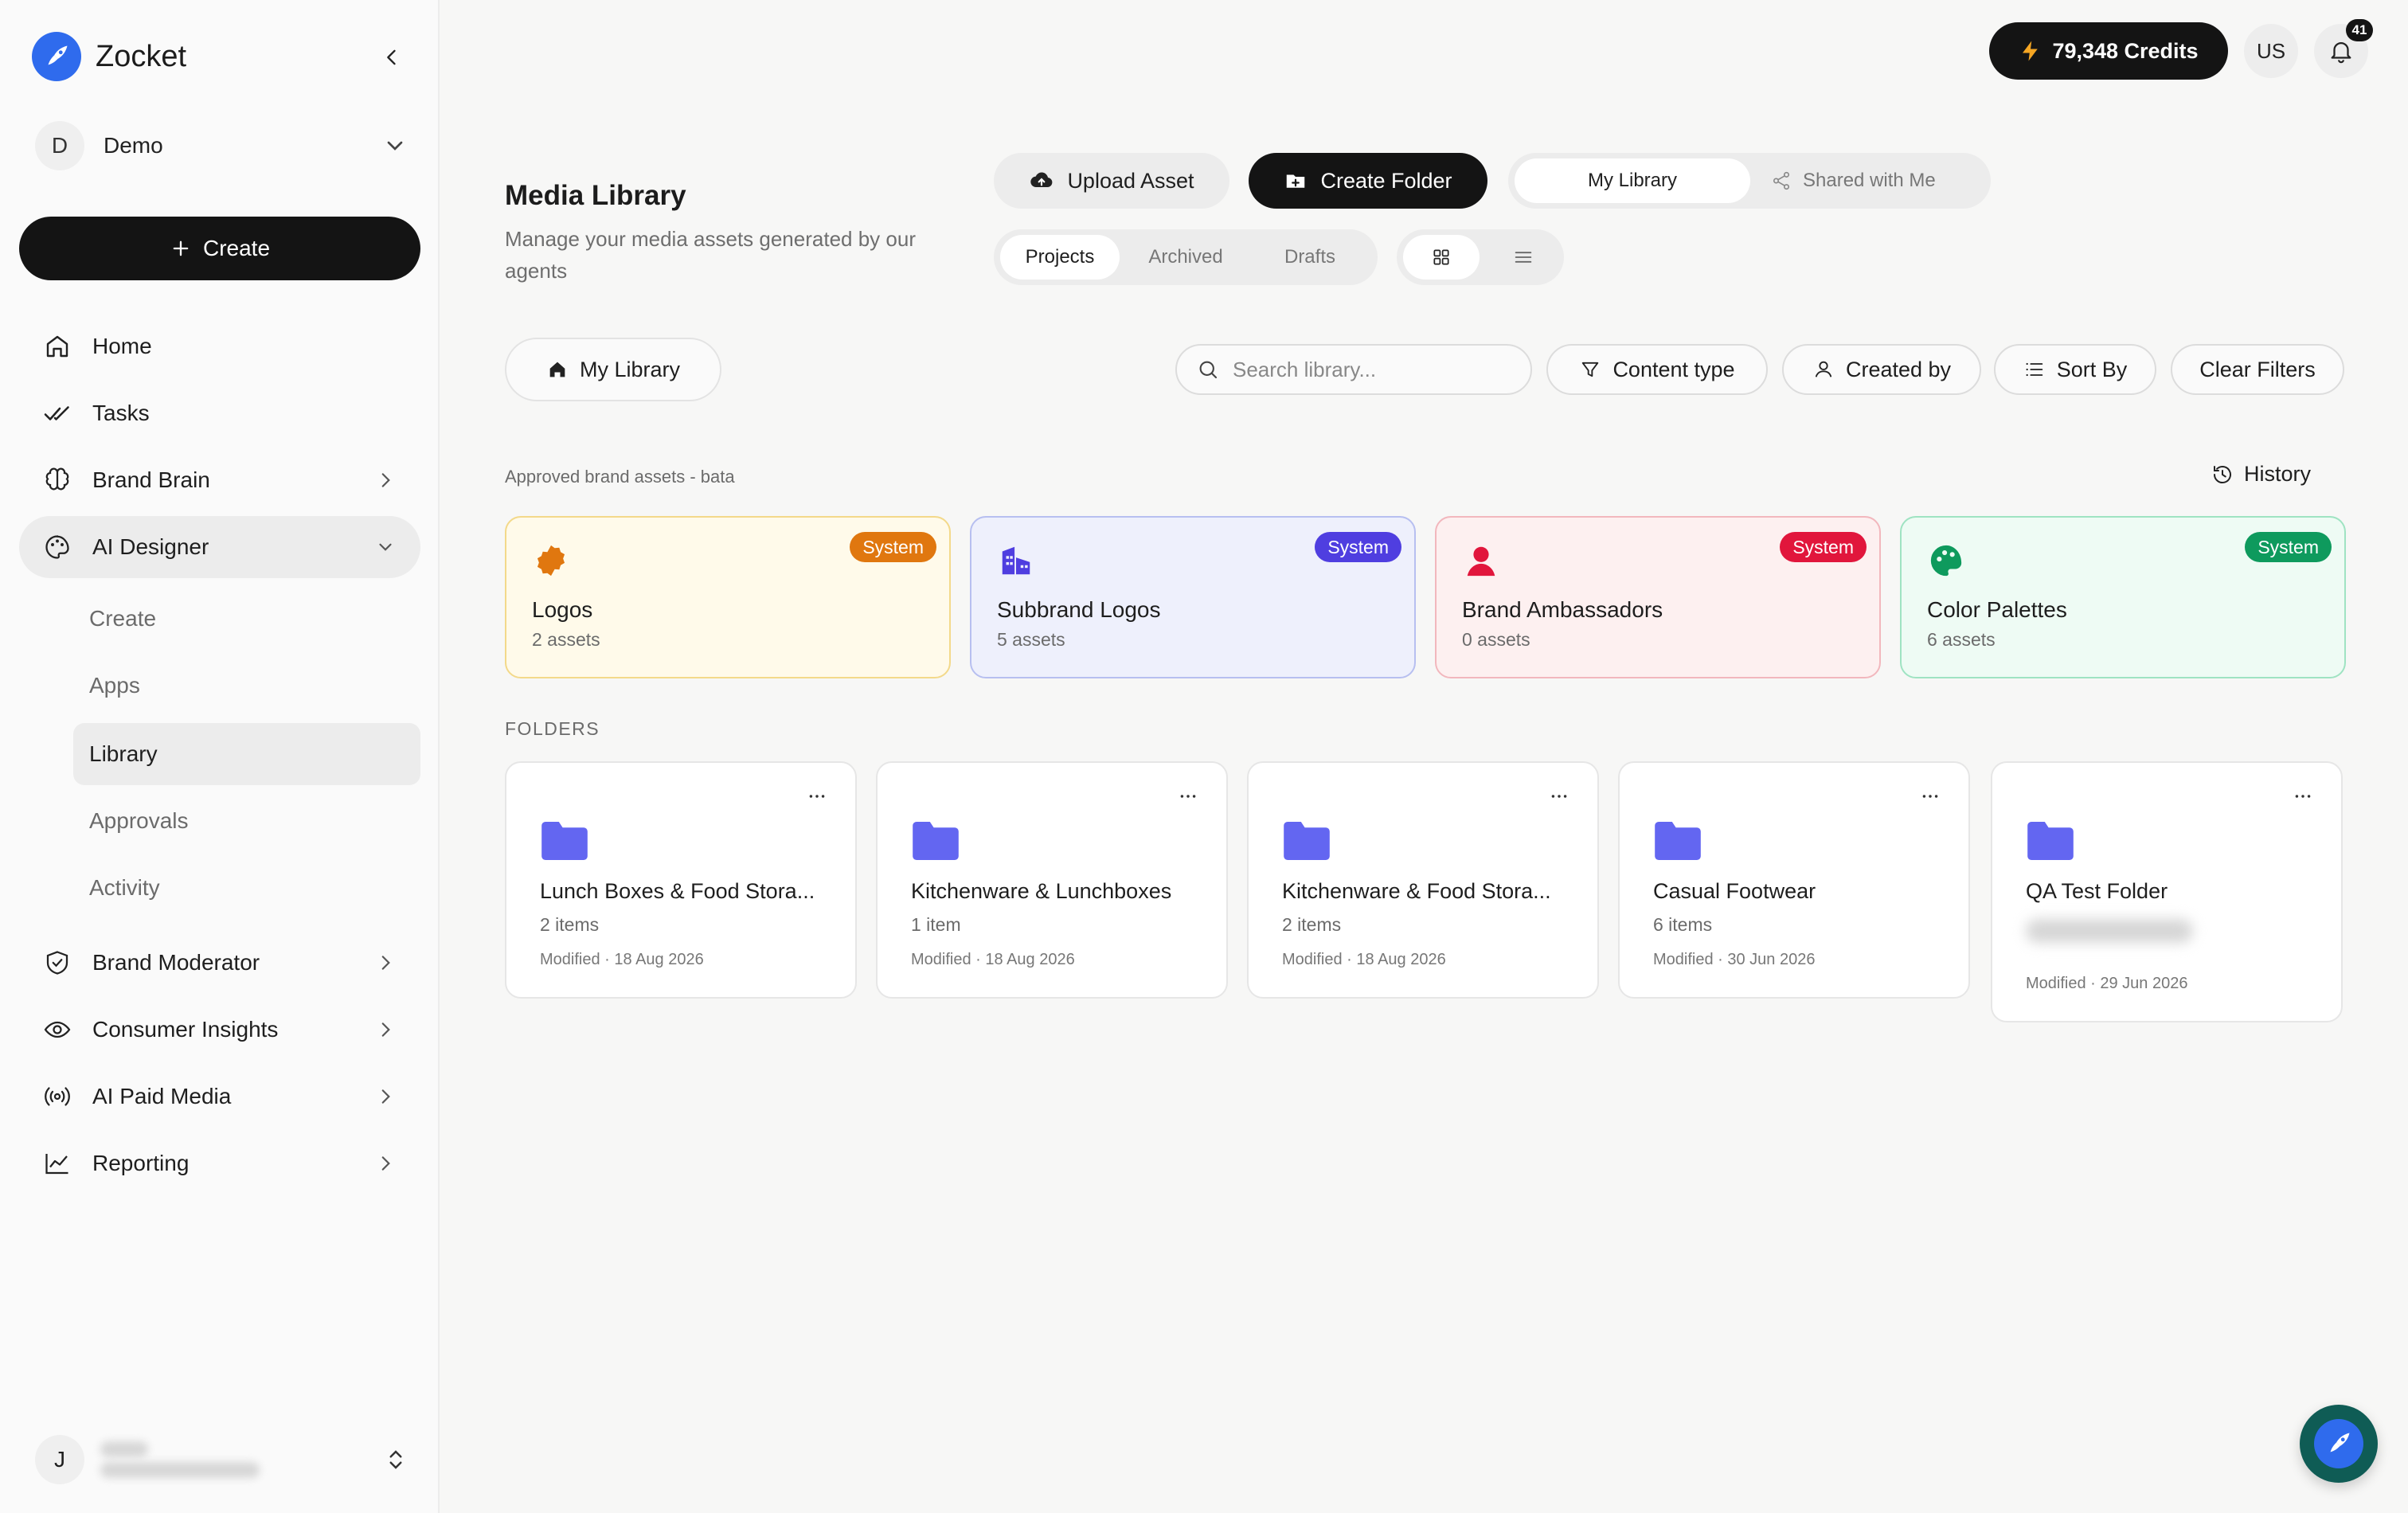 The width and height of the screenshot is (2408, 1513). I want to click on filter-icon, so click(1590, 369).